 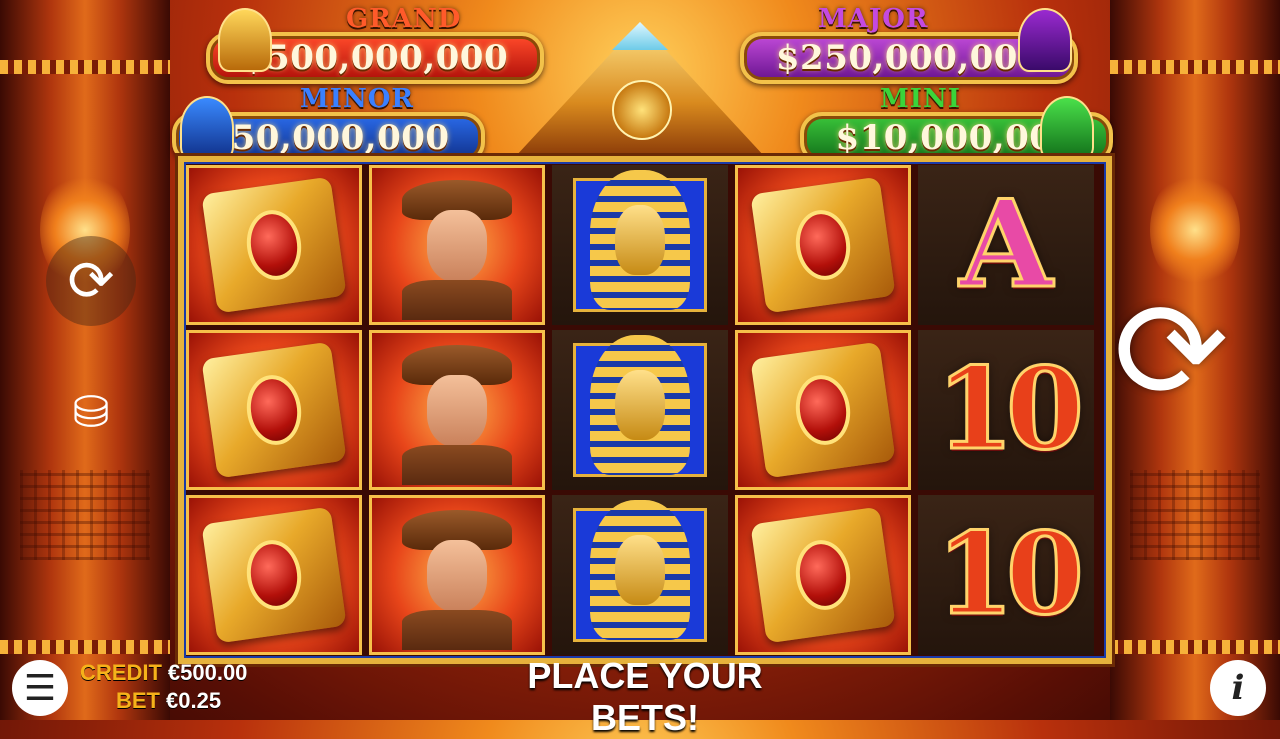 I want to click on spin-button: ⟳, so click(x=1171, y=352).